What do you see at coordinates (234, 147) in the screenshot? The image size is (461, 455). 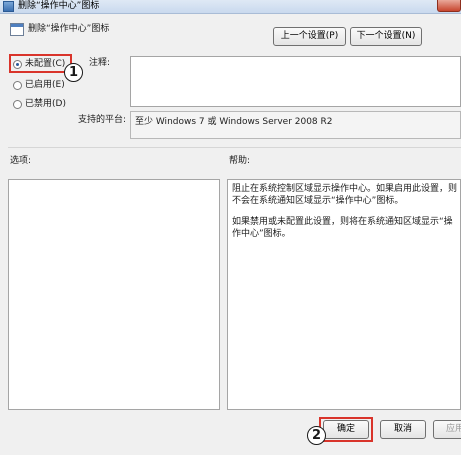 I see `section-divider` at bounding box center [234, 147].